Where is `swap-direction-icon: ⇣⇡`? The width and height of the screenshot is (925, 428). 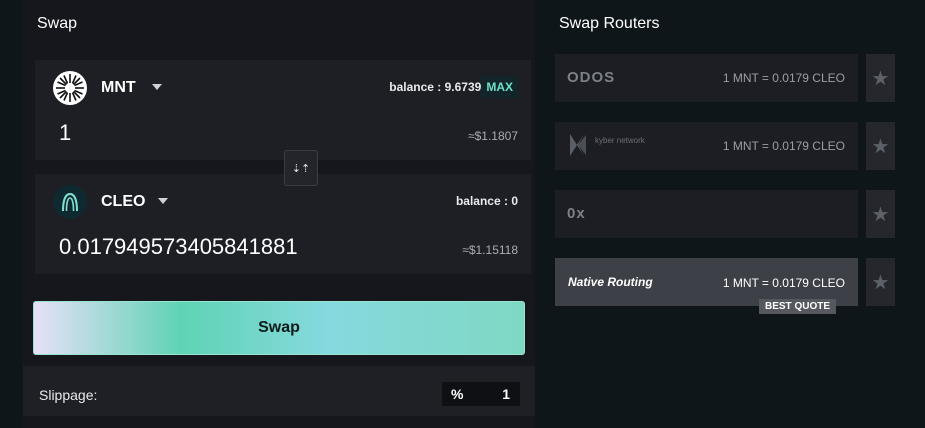
swap-direction-icon: ⇣⇡ is located at coordinates (301, 168).